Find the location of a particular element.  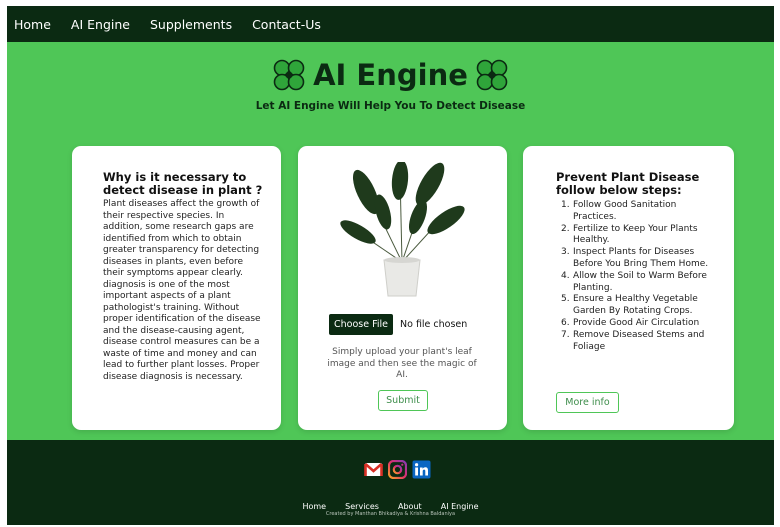

list-item: 2. Fertilize to Keep Your Plants Healthy. is located at coordinates (629, 234).